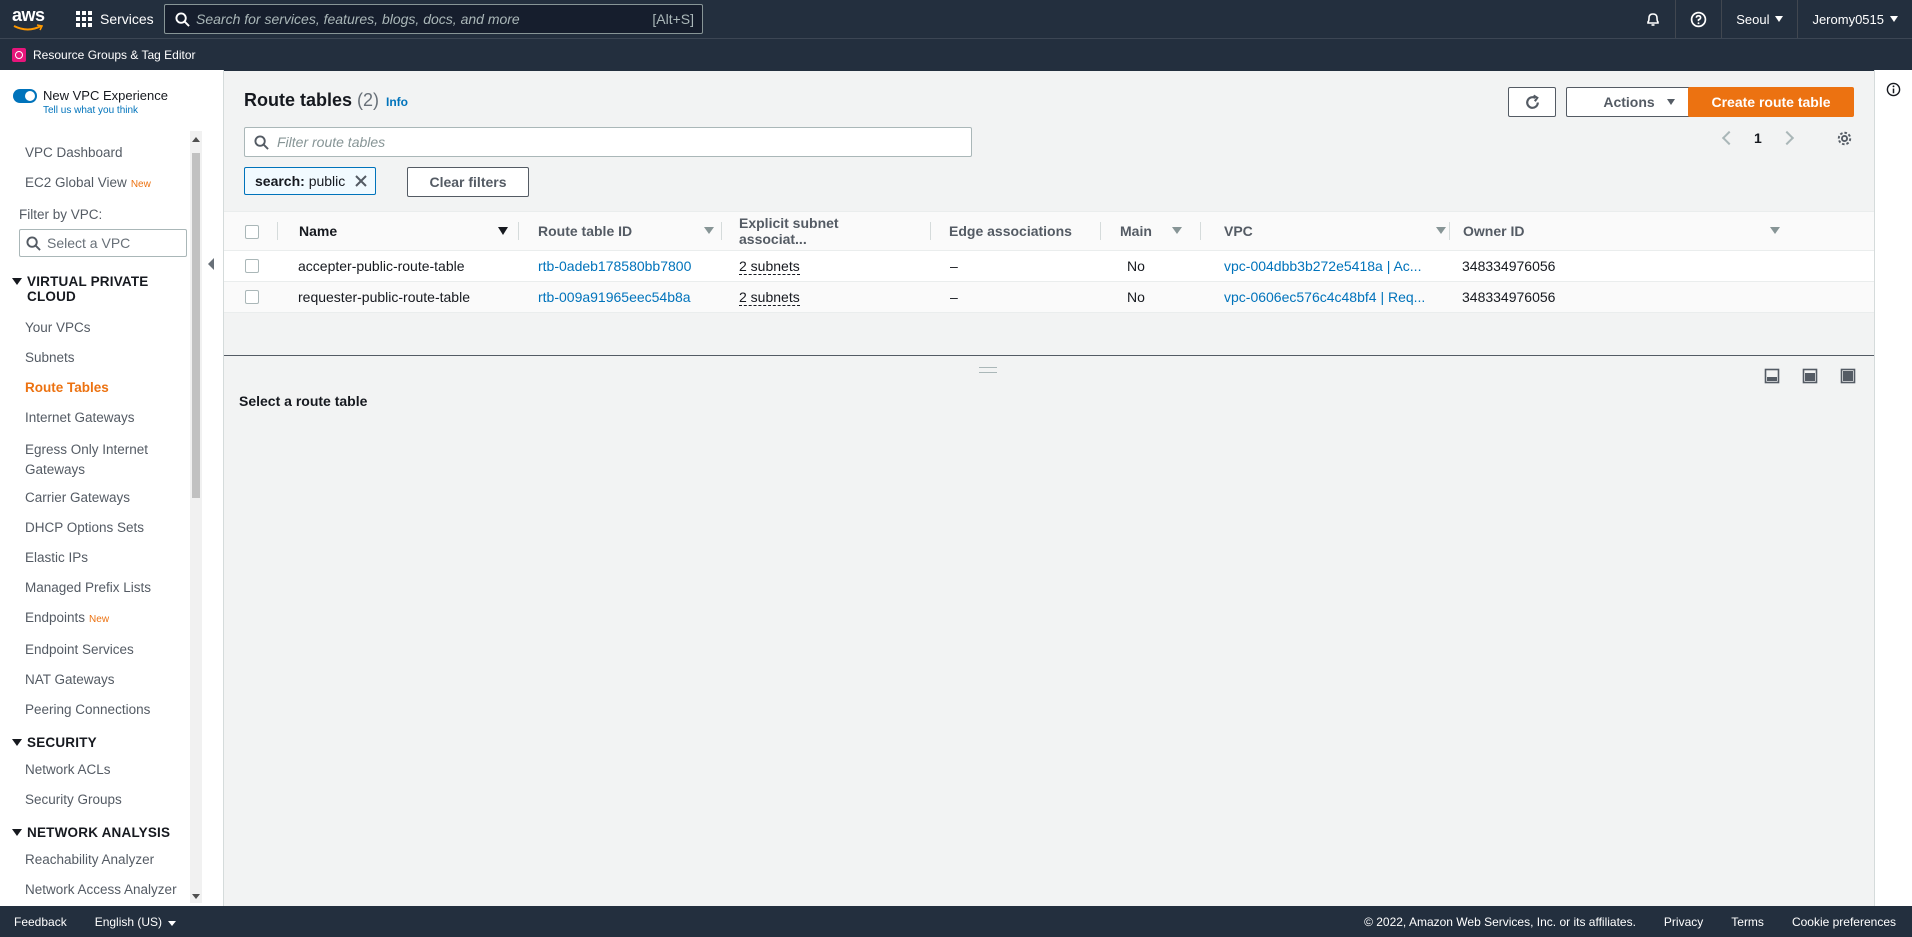 Image resolution: width=1912 pixels, height=937 pixels. What do you see at coordinates (70, 679) in the screenshot?
I see `sidebar-item-nat-gateways: NAT Gateways` at bounding box center [70, 679].